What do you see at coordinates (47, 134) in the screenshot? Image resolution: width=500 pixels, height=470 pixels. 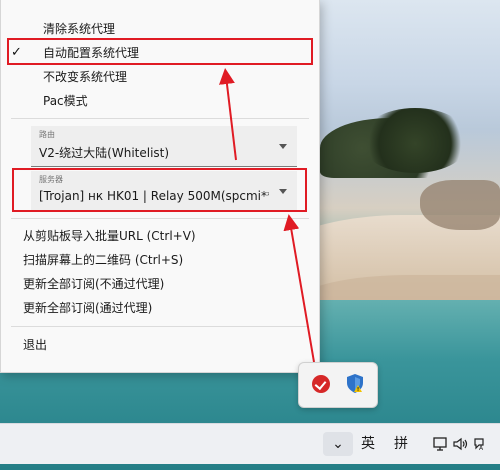 I see `route-select-label: 路由` at bounding box center [47, 134].